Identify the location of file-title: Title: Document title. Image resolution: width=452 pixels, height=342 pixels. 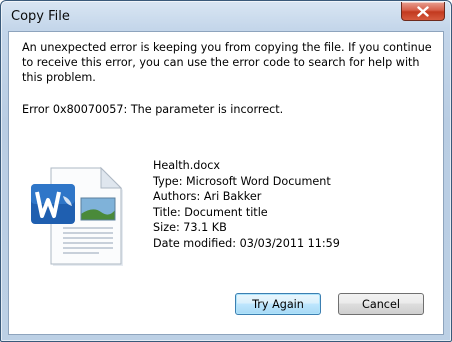
(210, 212).